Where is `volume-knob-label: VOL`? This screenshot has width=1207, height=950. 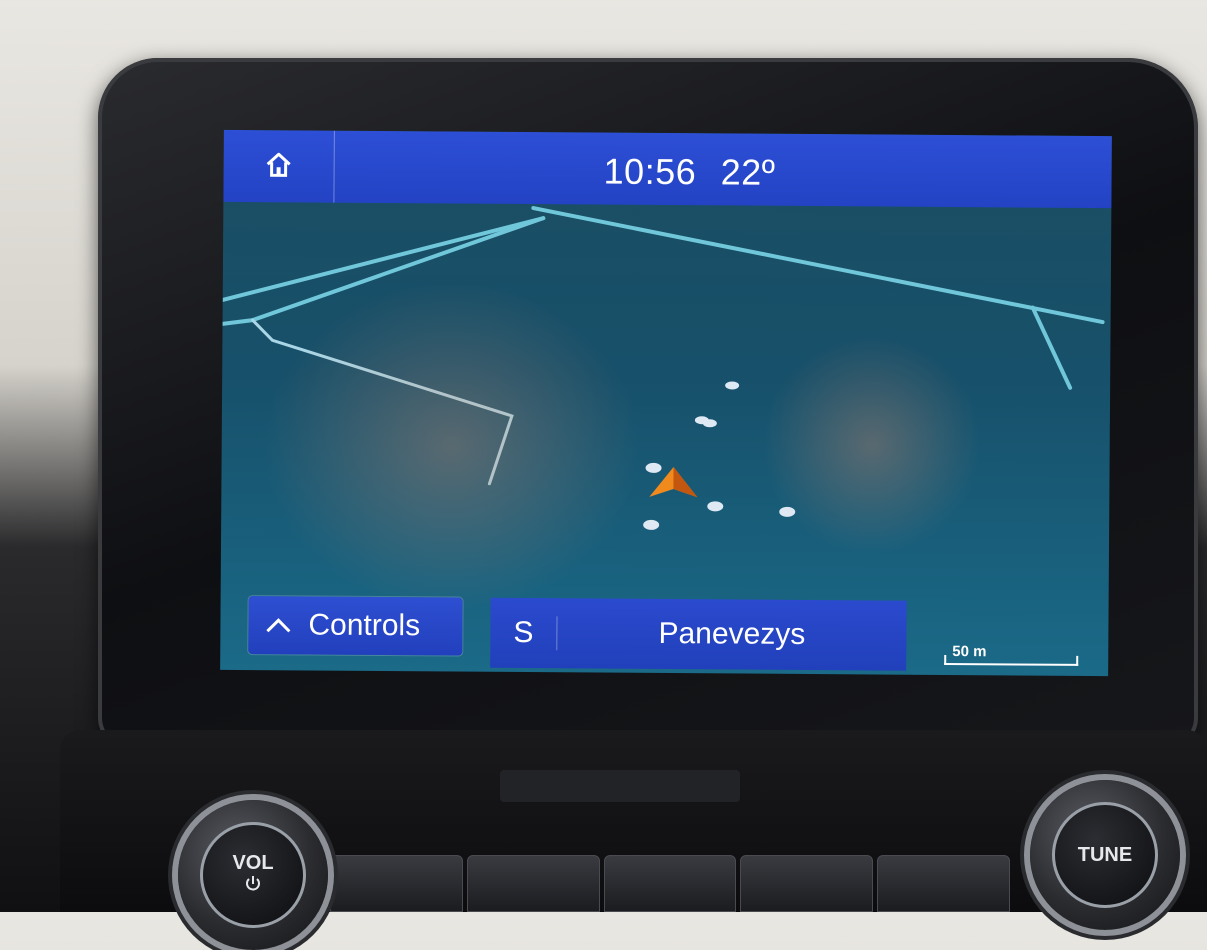
volume-knob-label: VOL is located at coordinates (253, 862).